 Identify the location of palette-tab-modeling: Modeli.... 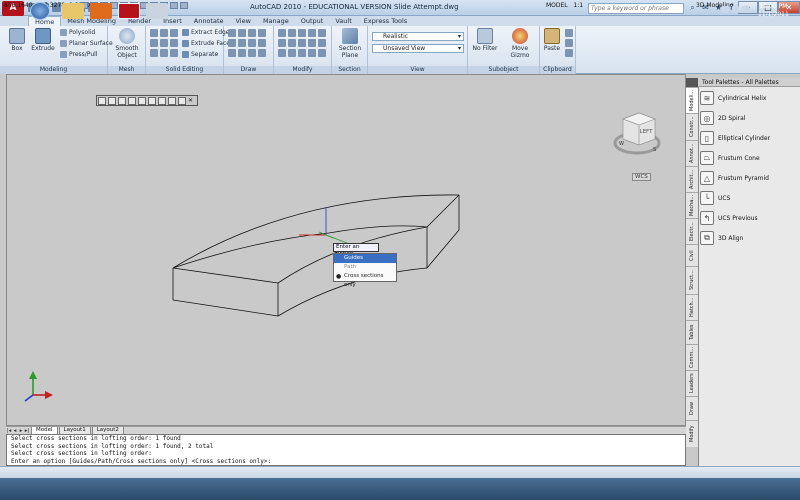
(692, 100).